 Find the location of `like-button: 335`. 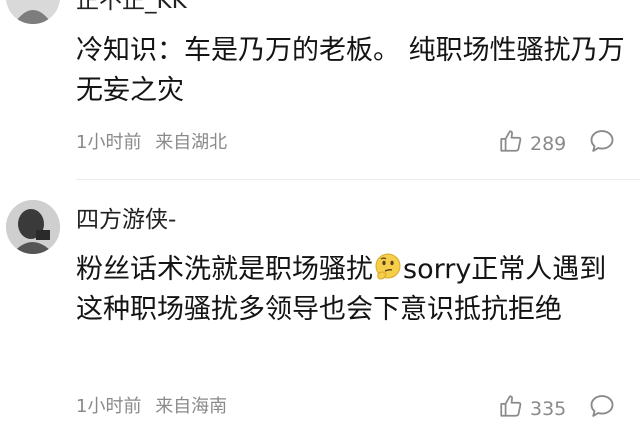

like-button: 335 is located at coordinates (532, 408).